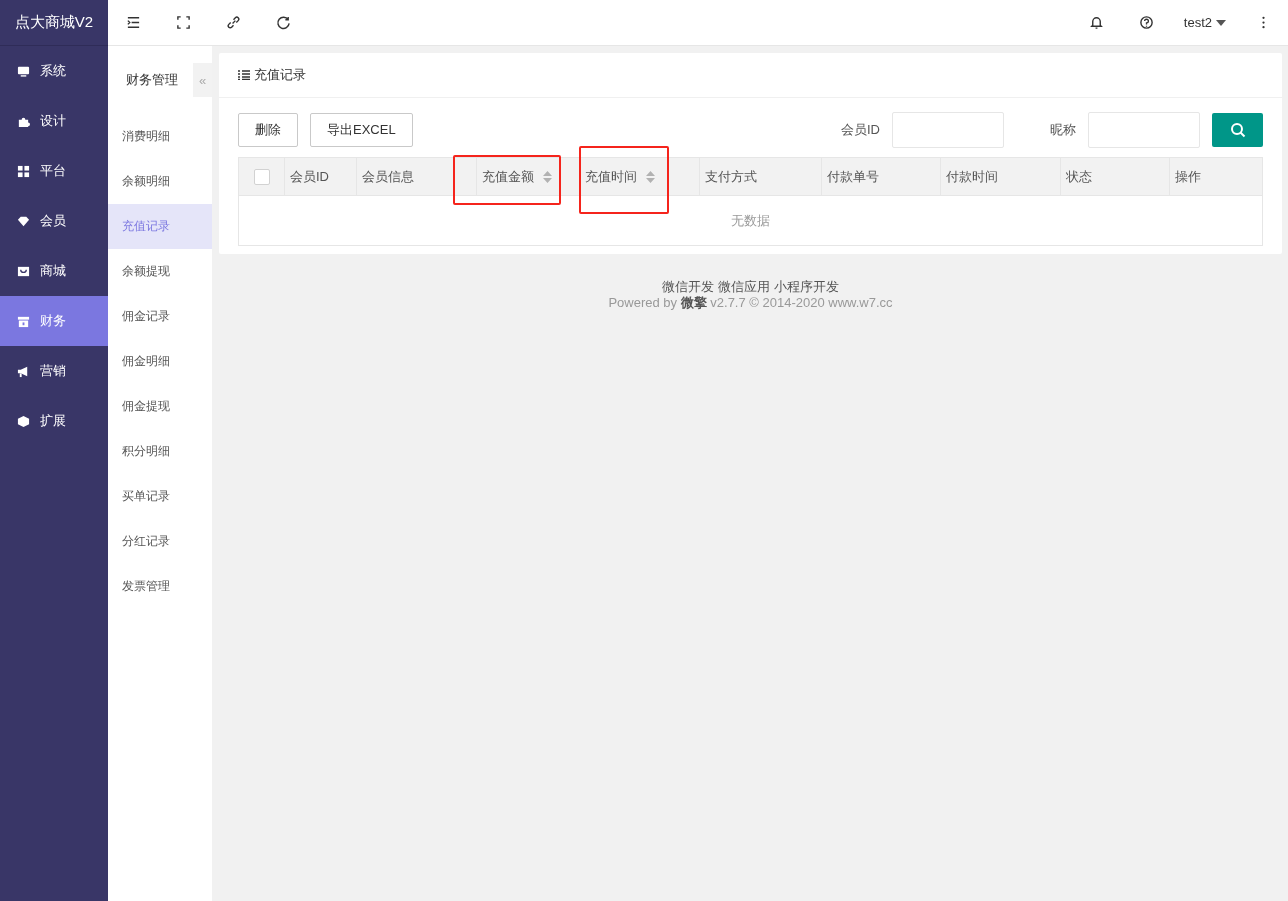  Describe the element at coordinates (54, 371) in the screenshot. I see `main-menu-item: 营销` at that location.